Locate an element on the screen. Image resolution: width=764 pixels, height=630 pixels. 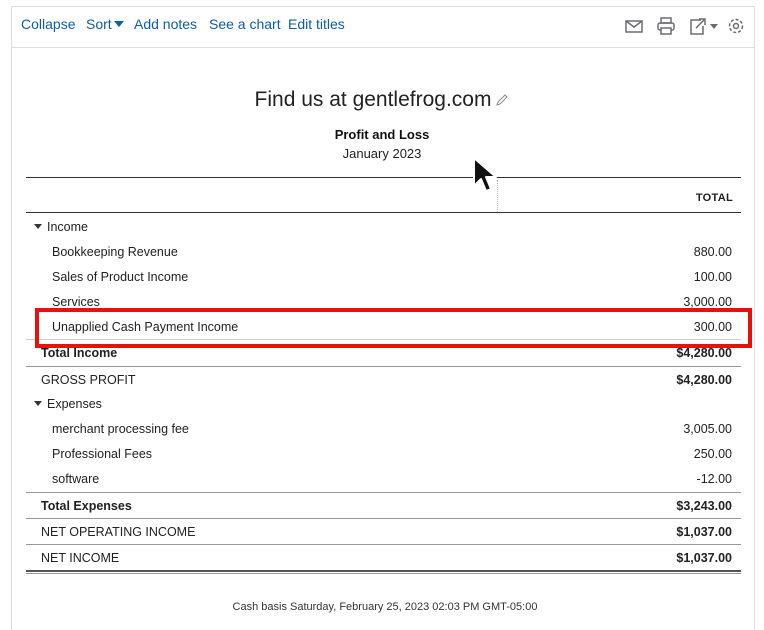
row-amount: $3,243.00 is located at coordinates (704, 506).